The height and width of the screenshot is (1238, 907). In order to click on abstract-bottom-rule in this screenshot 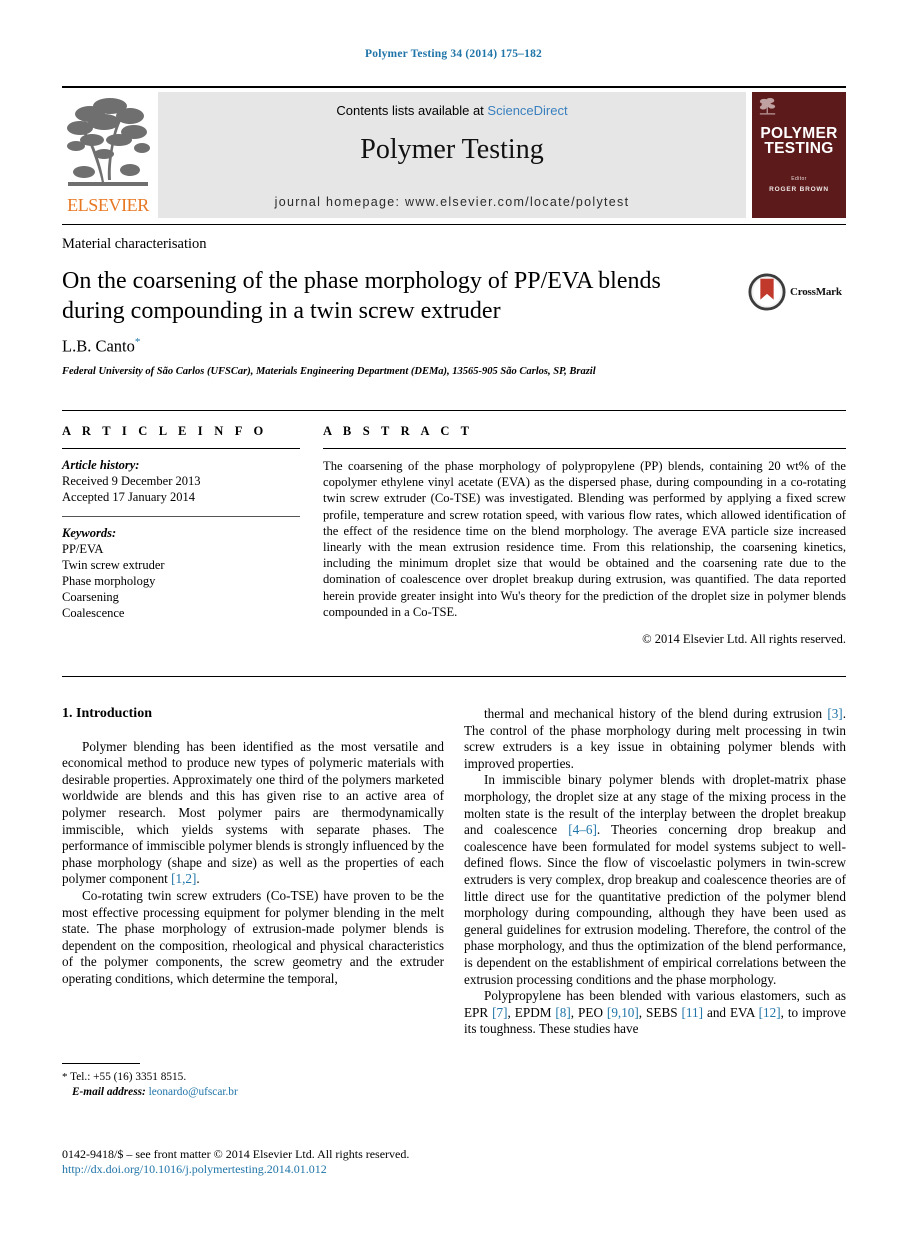, I will do `click(454, 676)`.